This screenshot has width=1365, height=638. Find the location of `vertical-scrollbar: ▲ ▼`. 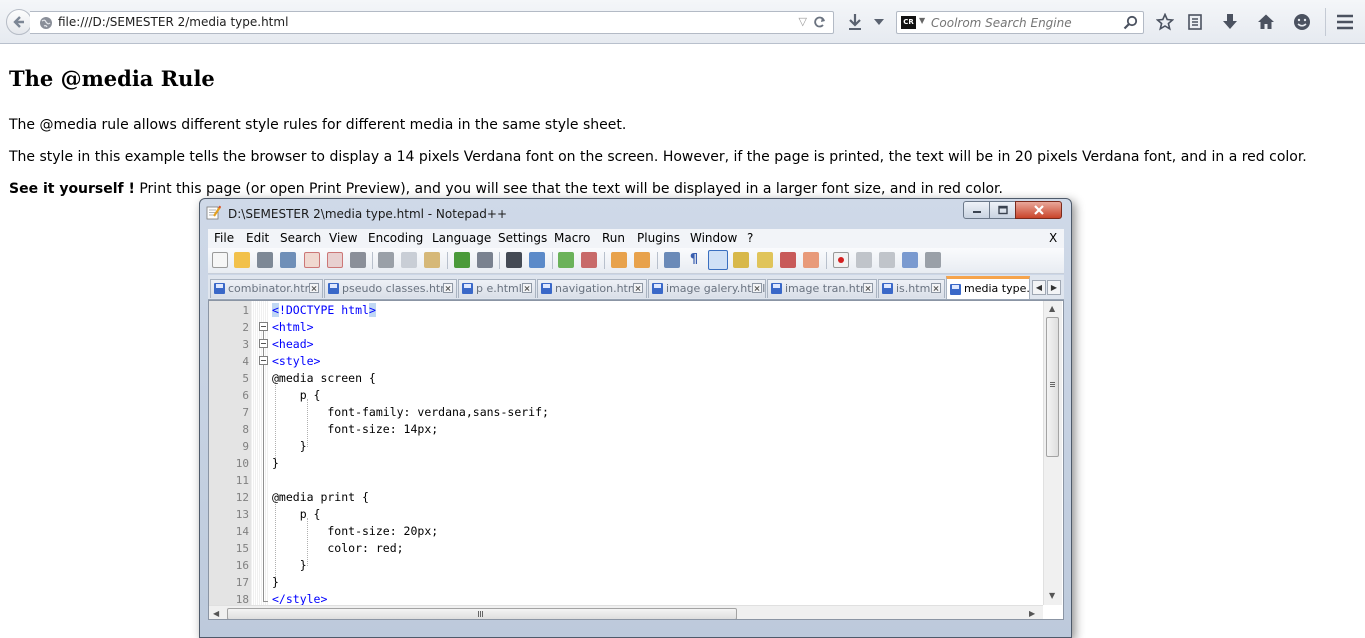

vertical-scrollbar: ▲ ▼ is located at coordinates (1052, 453).